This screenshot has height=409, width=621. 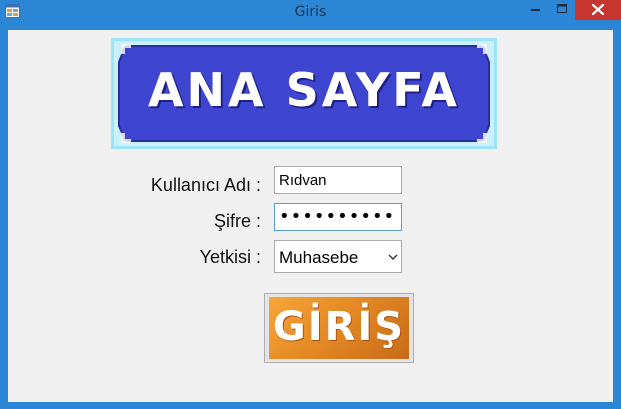 What do you see at coordinates (303, 180) in the screenshot?
I see `username-value: Rıdvan` at bounding box center [303, 180].